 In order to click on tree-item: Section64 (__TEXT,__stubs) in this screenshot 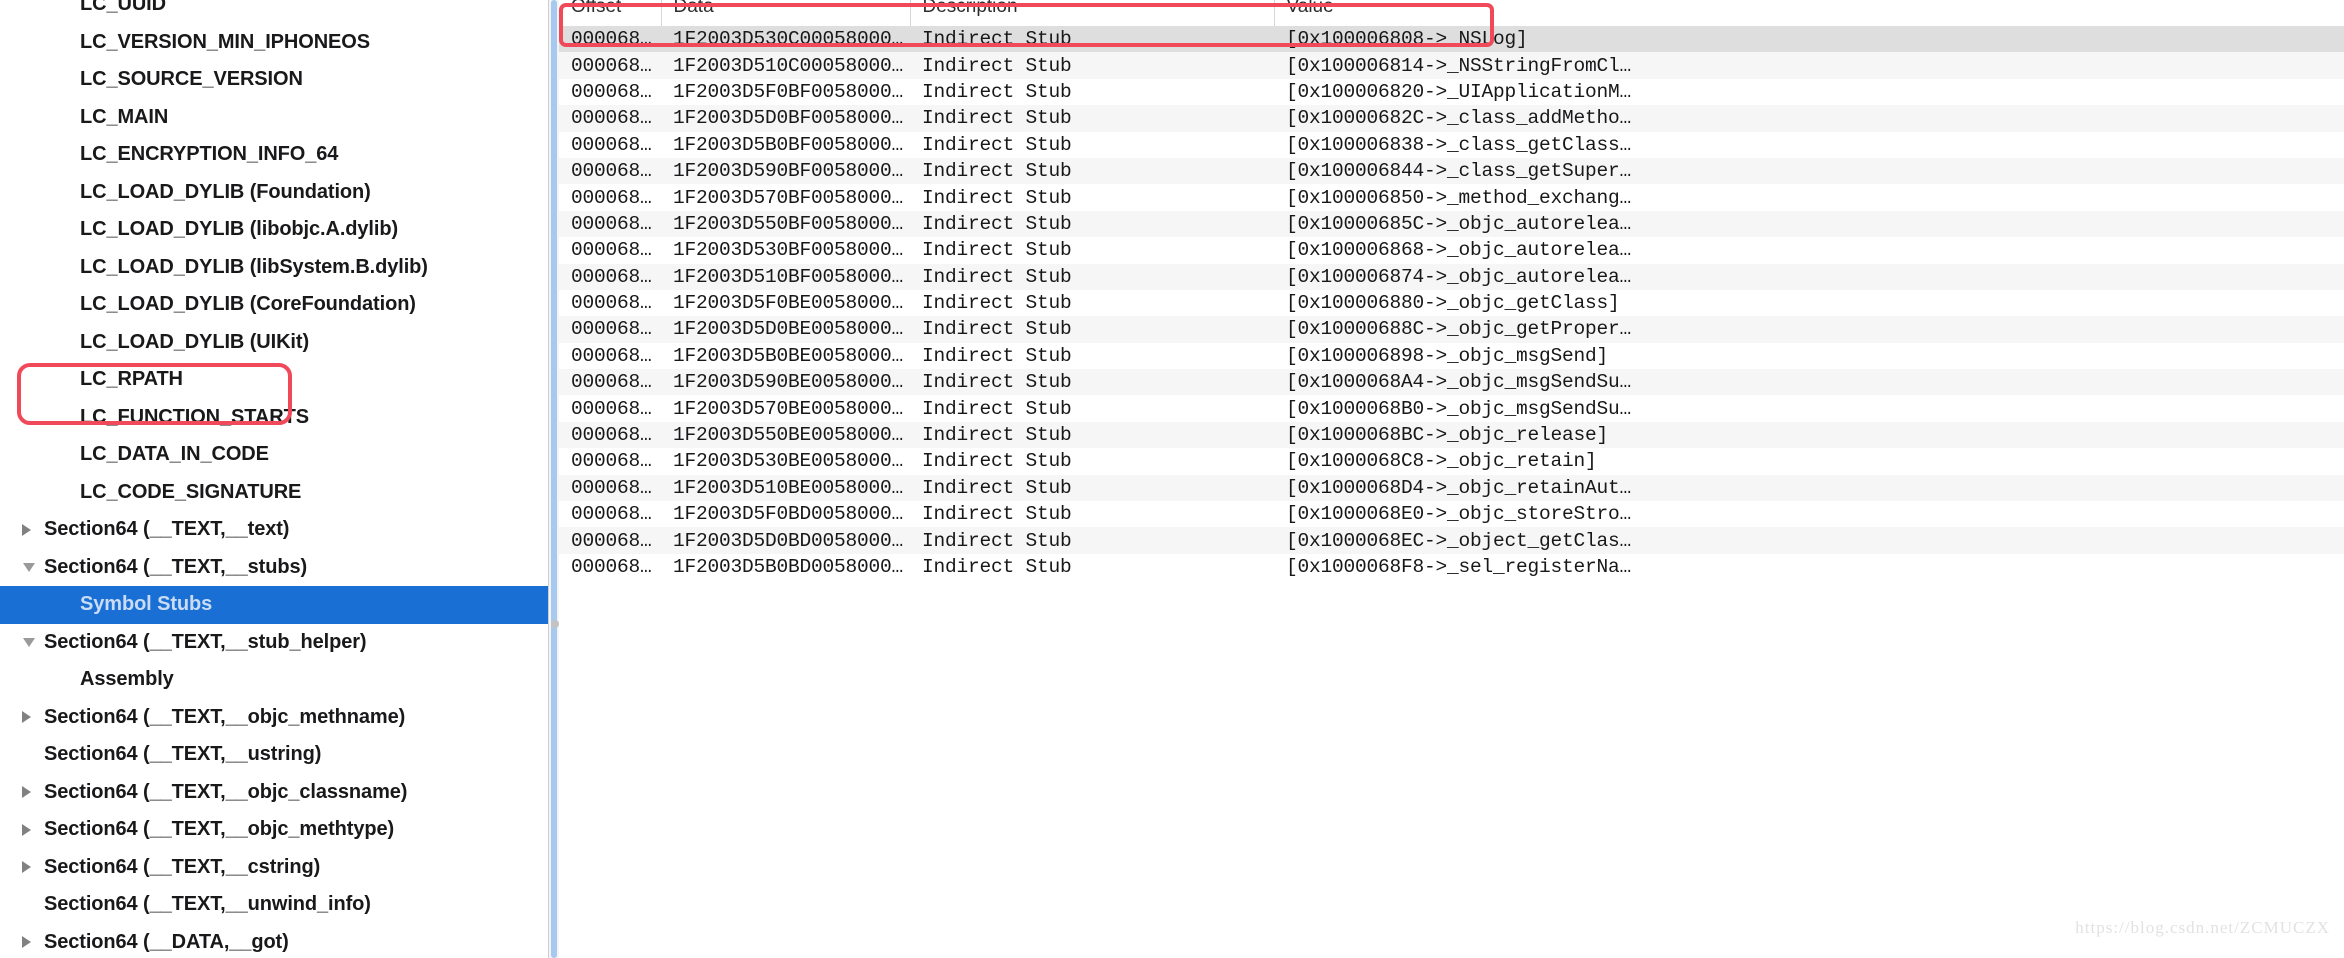, I will do `click(274, 568)`.